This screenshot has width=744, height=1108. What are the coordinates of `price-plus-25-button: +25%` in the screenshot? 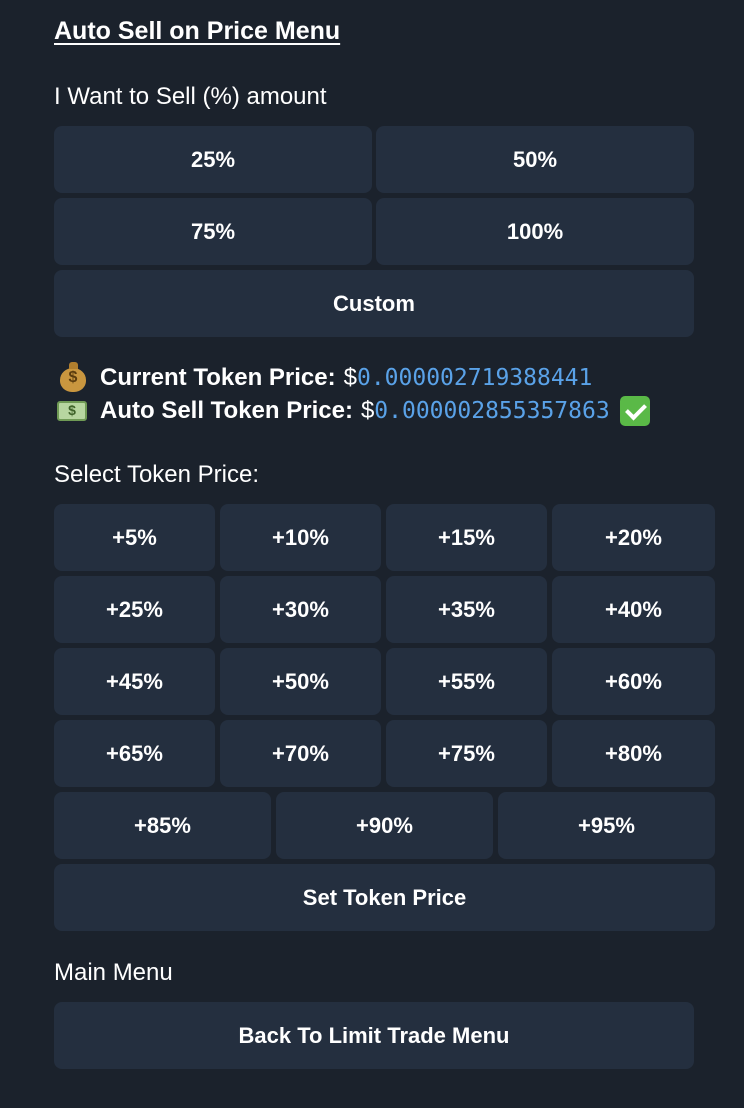 It's located at (134, 609).